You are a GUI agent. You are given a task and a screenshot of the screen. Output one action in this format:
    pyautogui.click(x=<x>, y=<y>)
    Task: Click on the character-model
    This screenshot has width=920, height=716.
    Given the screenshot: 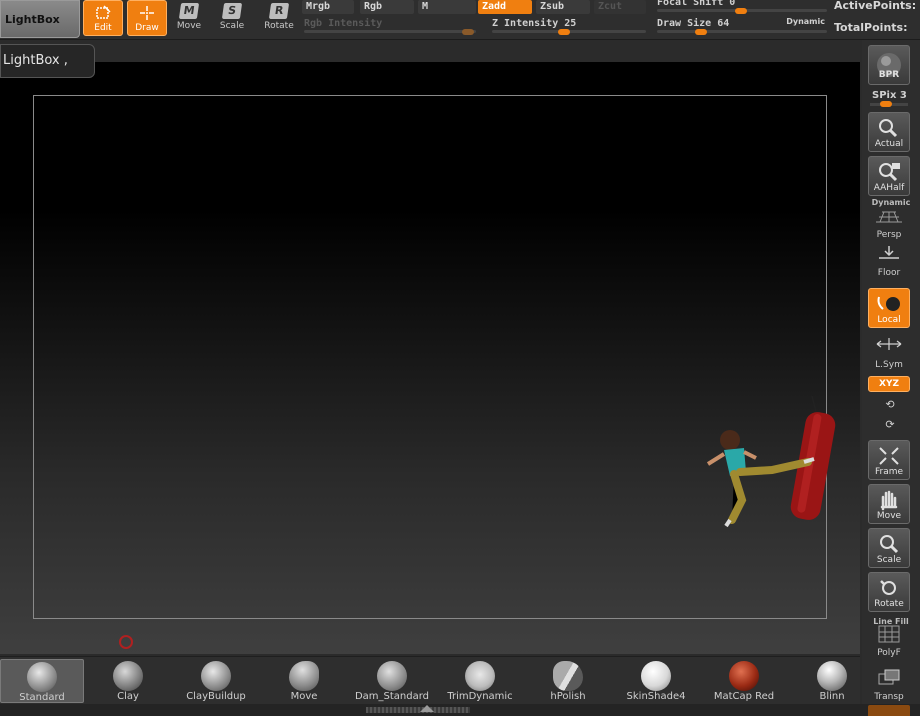 What is the action you would take?
    pyautogui.click(x=775, y=461)
    